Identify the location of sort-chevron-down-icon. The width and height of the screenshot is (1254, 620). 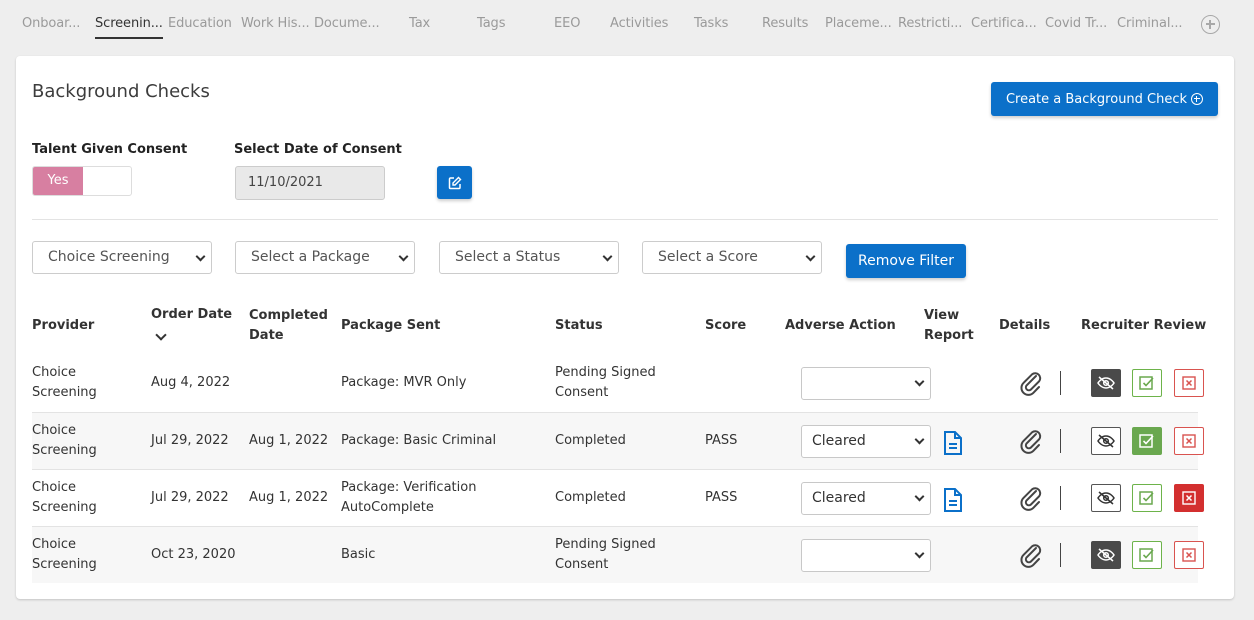
(161, 335).